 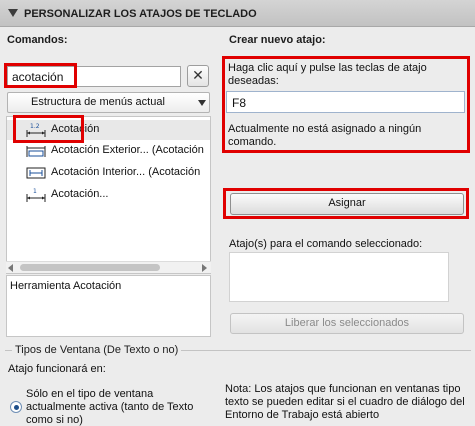 What do you see at coordinates (347, 204) in the screenshot?
I see `assign-button: Asignar` at bounding box center [347, 204].